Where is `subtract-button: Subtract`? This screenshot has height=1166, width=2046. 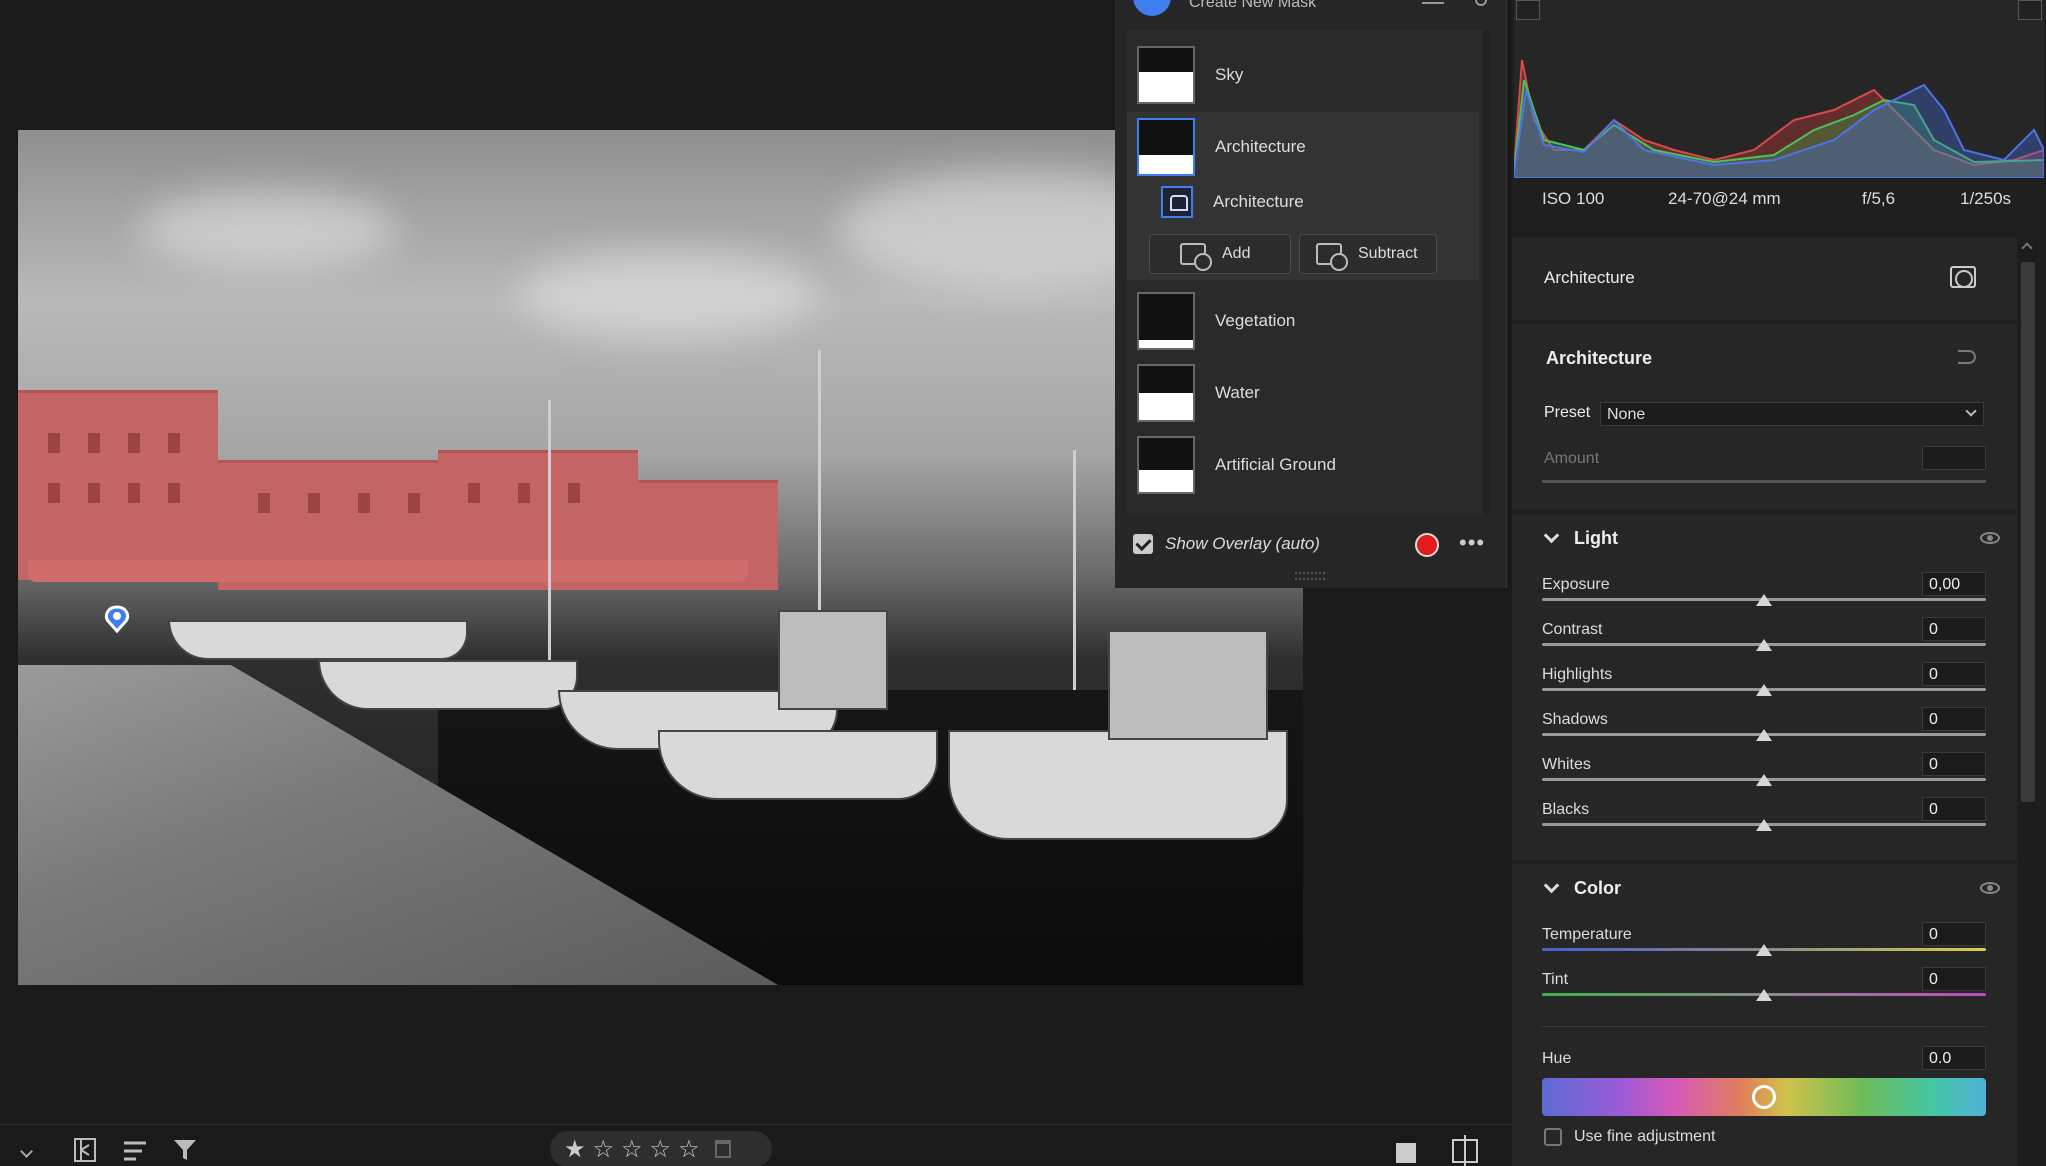 subtract-button: Subtract is located at coordinates (1368, 254).